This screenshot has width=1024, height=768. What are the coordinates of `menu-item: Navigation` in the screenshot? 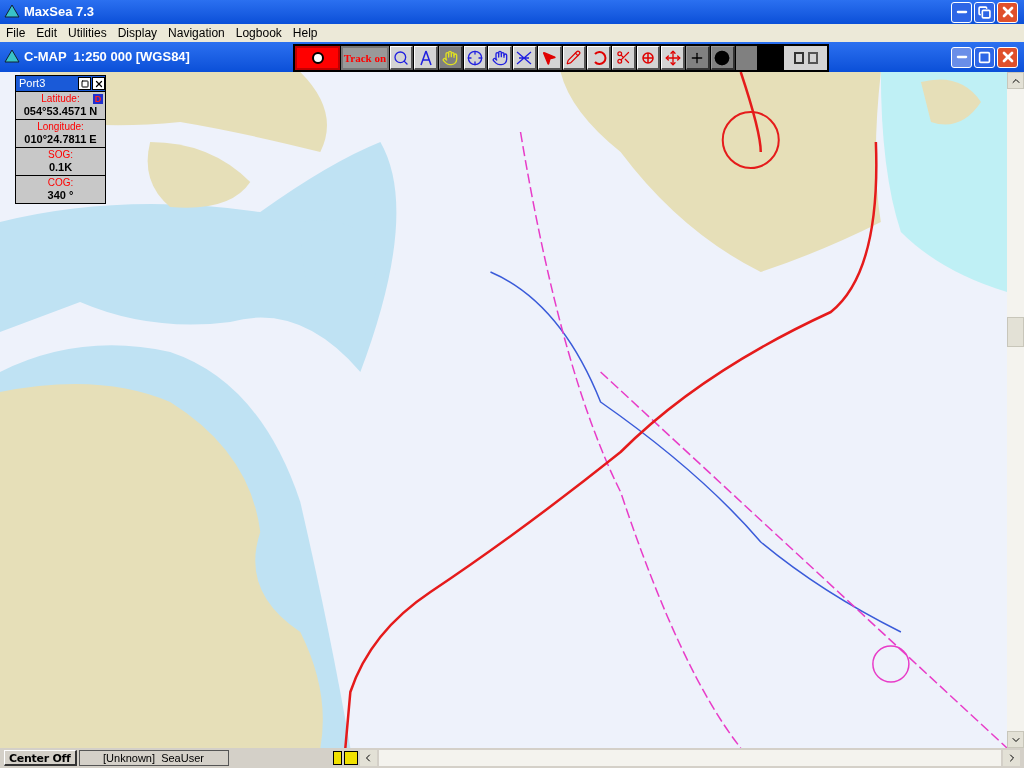 It's located at (196, 33).